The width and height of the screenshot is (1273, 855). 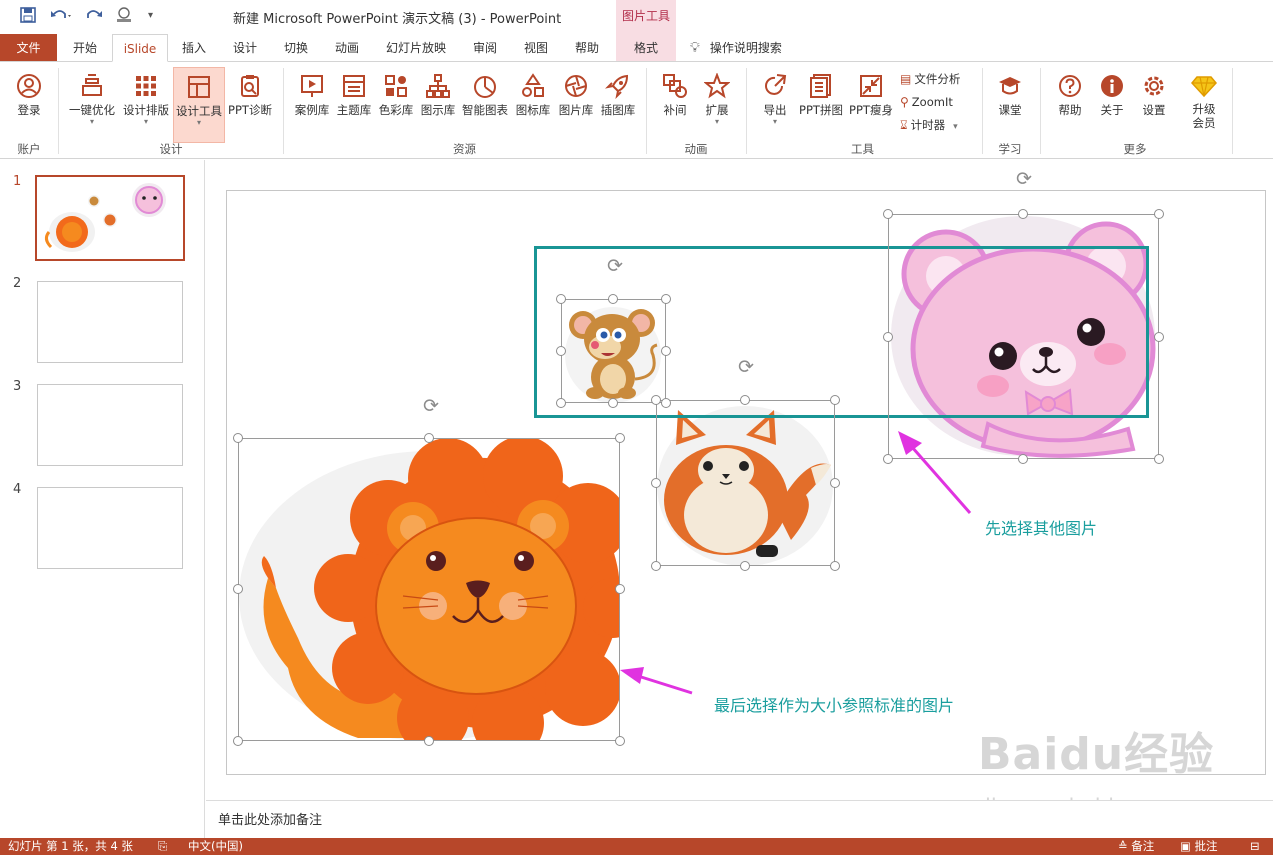 I want to click on tab-help: 帮助, so click(x=587, y=48).